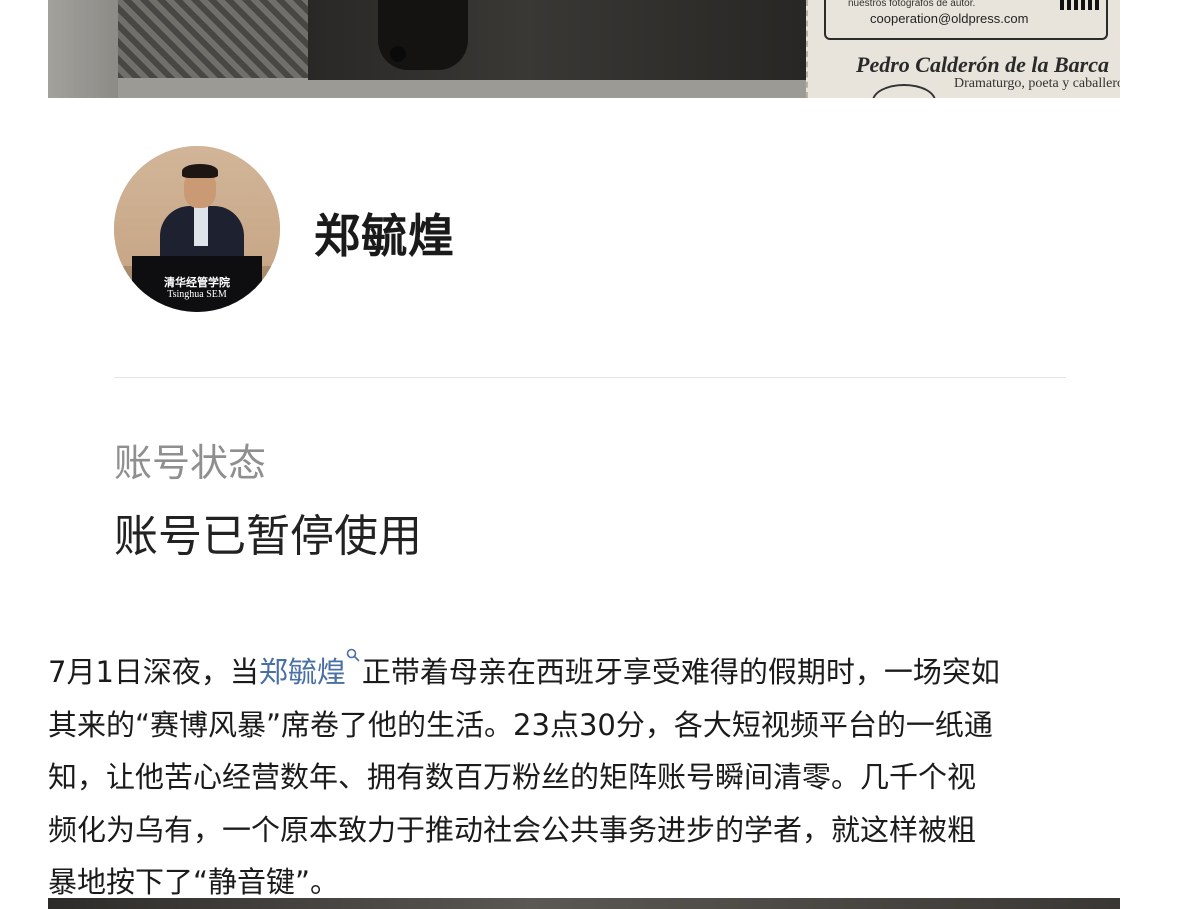 Image resolution: width=1200 pixels, height=909 pixels. What do you see at coordinates (268, 536) in the screenshot?
I see `account-status-value: 账号已暂停使用` at bounding box center [268, 536].